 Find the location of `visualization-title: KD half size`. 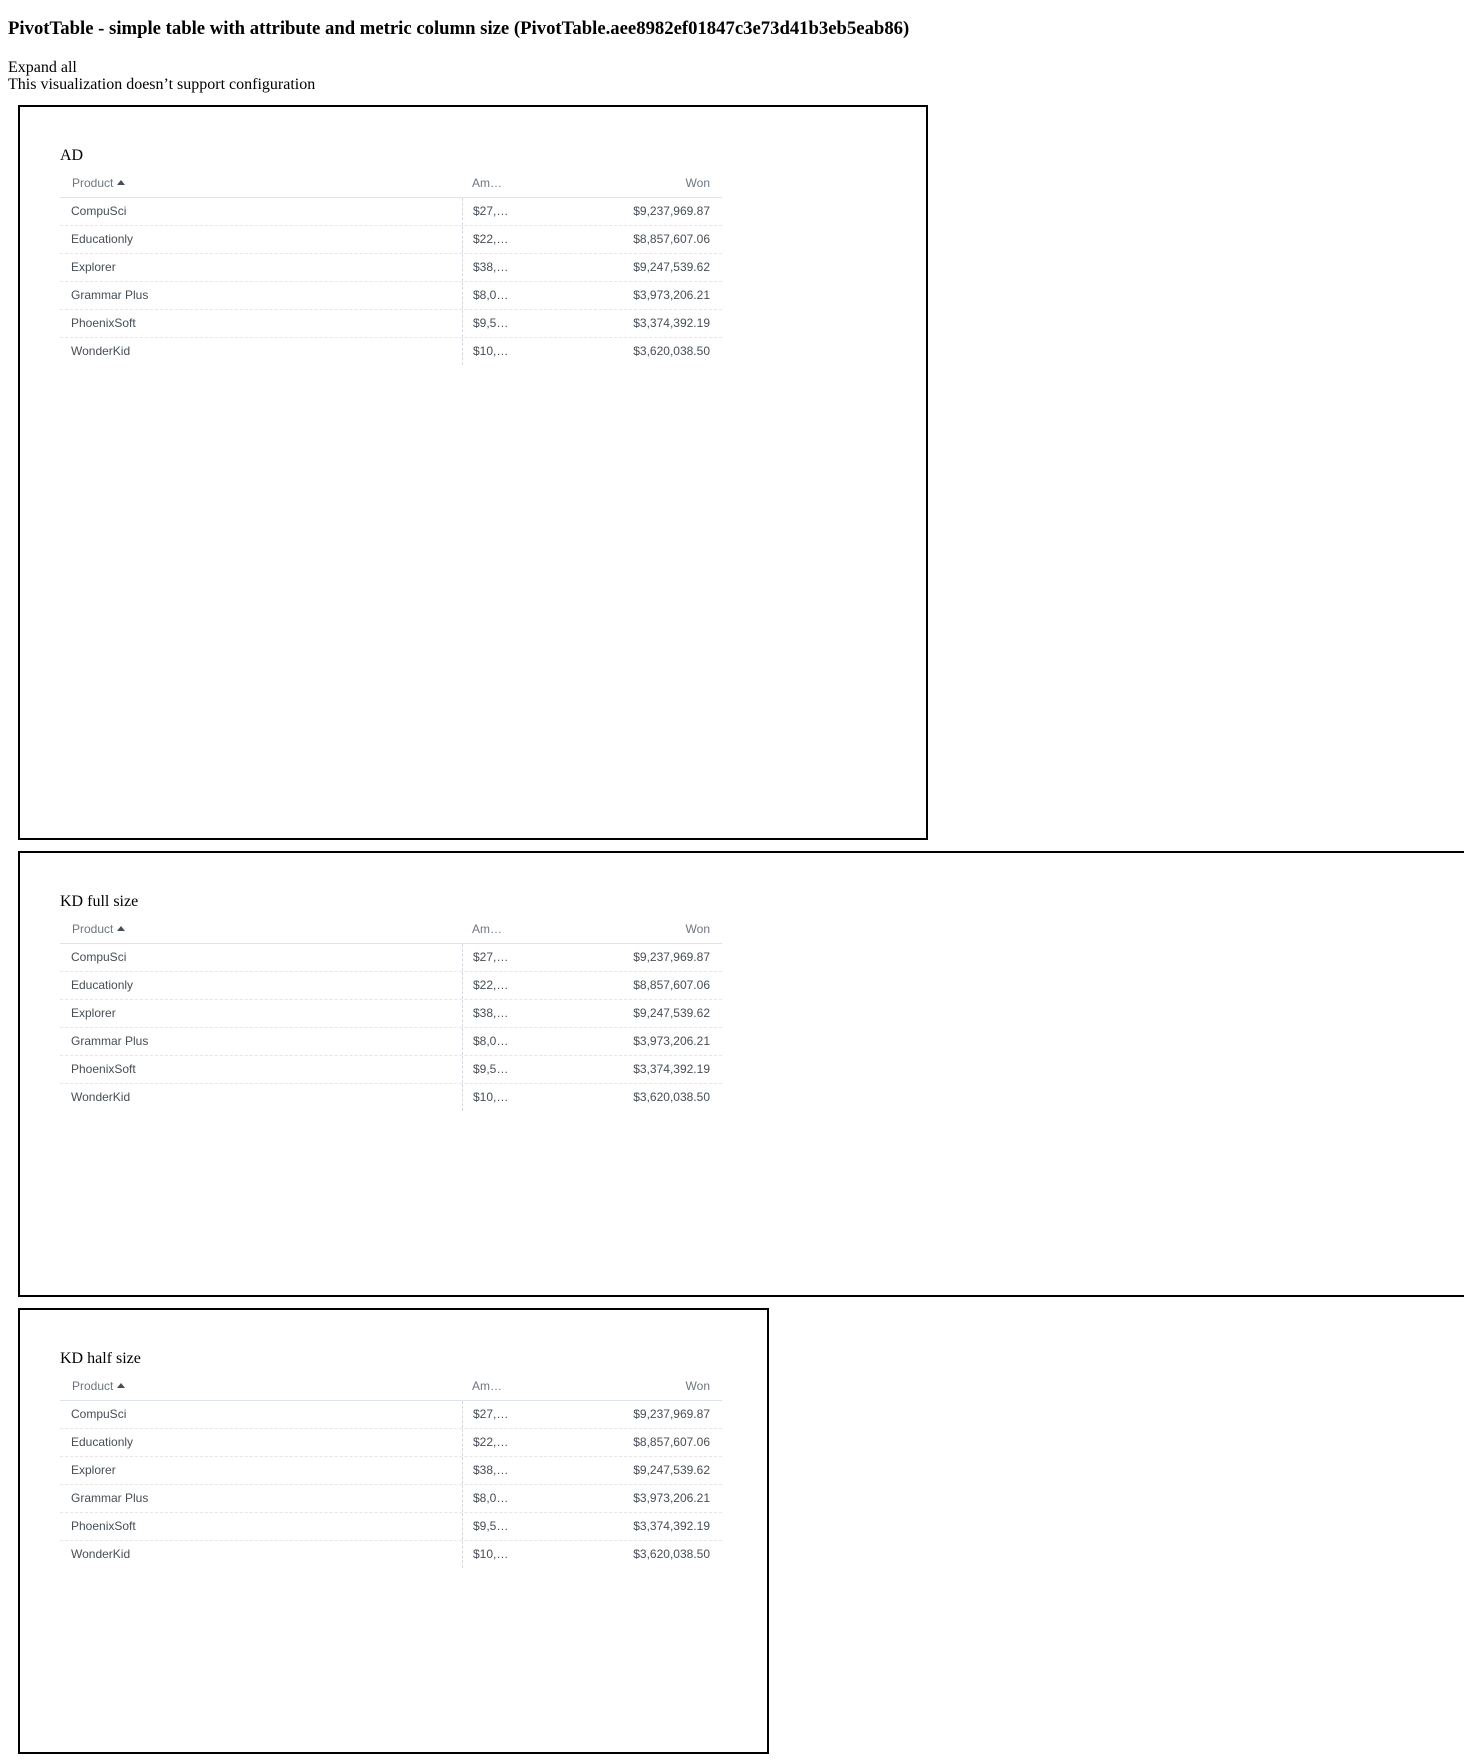

visualization-title: KD half size is located at coordinates (100, 1358).